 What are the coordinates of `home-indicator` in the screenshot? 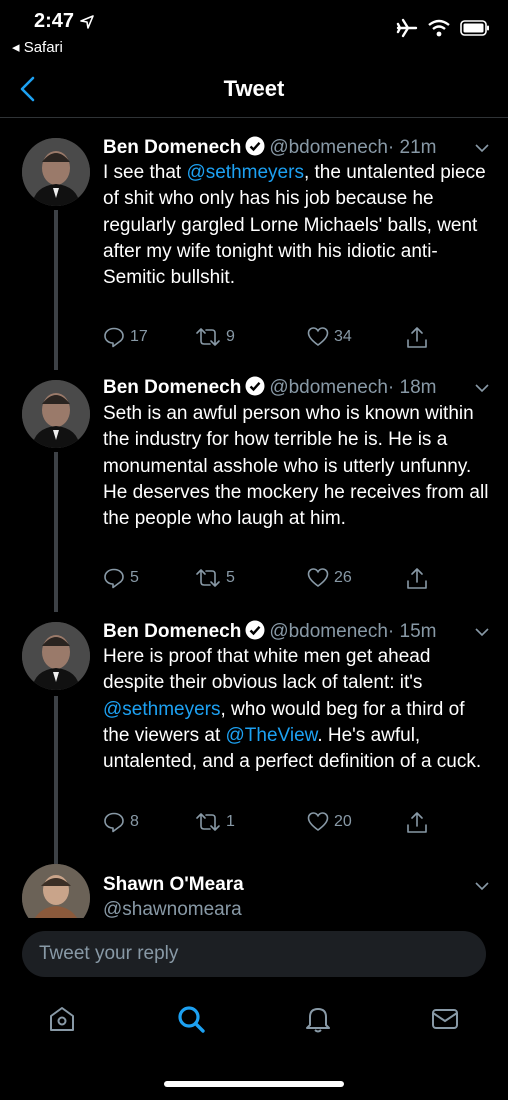 It's located at (254, 1084).